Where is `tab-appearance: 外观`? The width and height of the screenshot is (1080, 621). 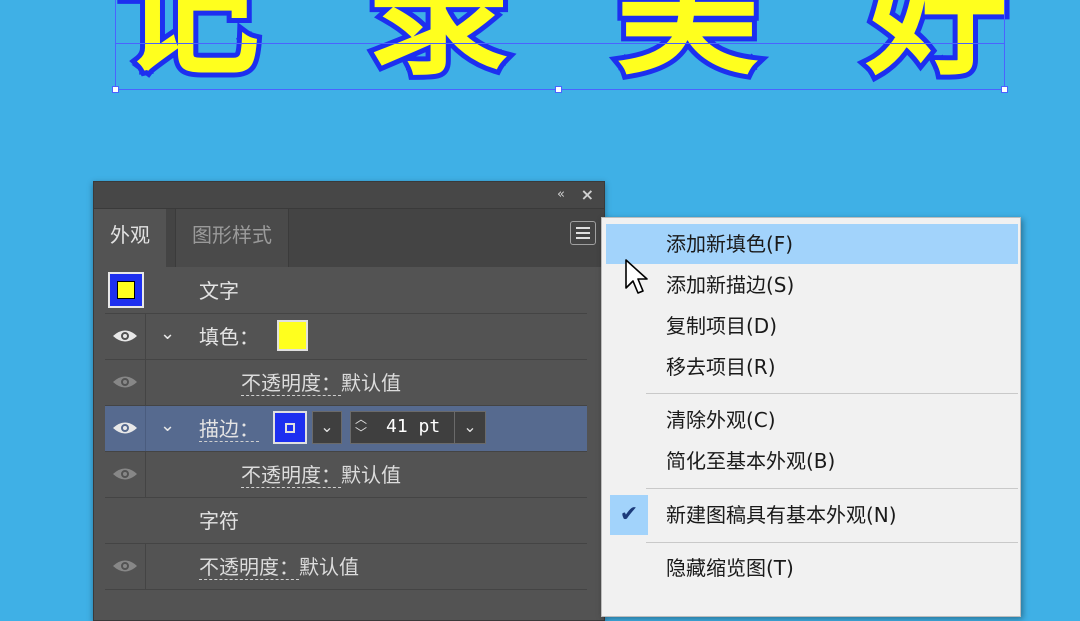
tab-appearance: 外观 is located at coordinates (130, 238).